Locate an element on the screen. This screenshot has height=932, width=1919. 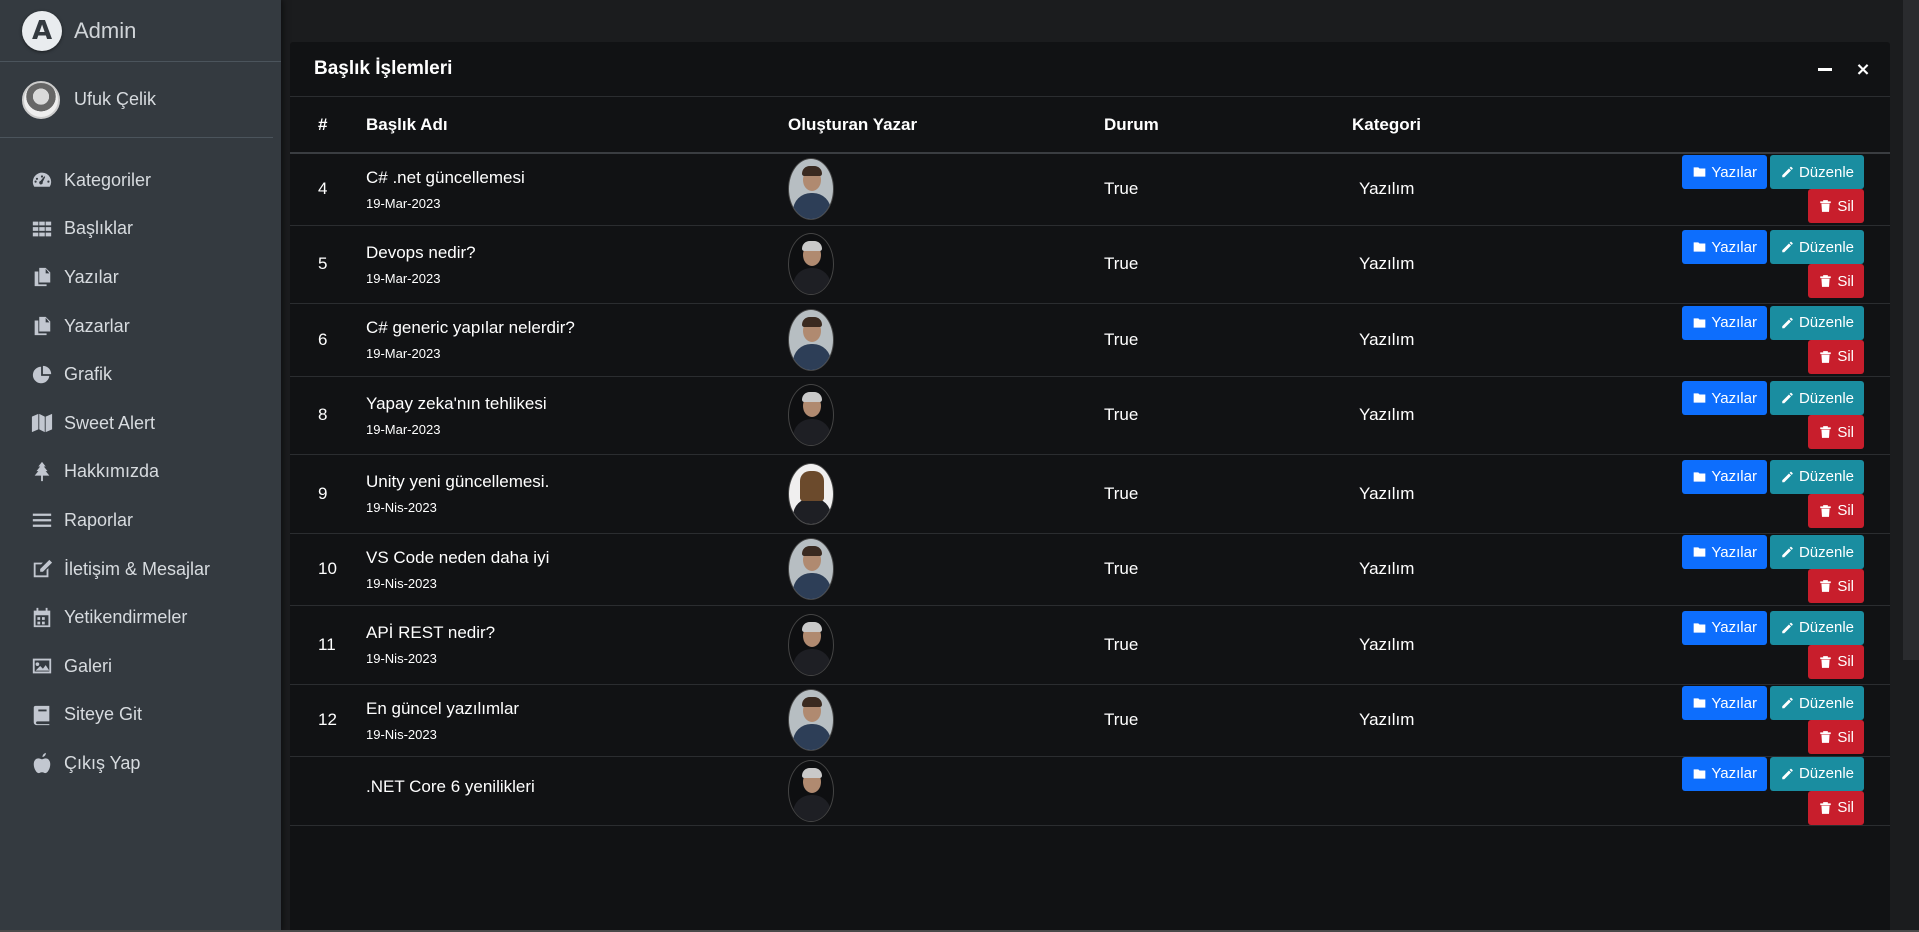
sidebar-item-kategoriler: Kategoriler is located at coordinates (140, 180).